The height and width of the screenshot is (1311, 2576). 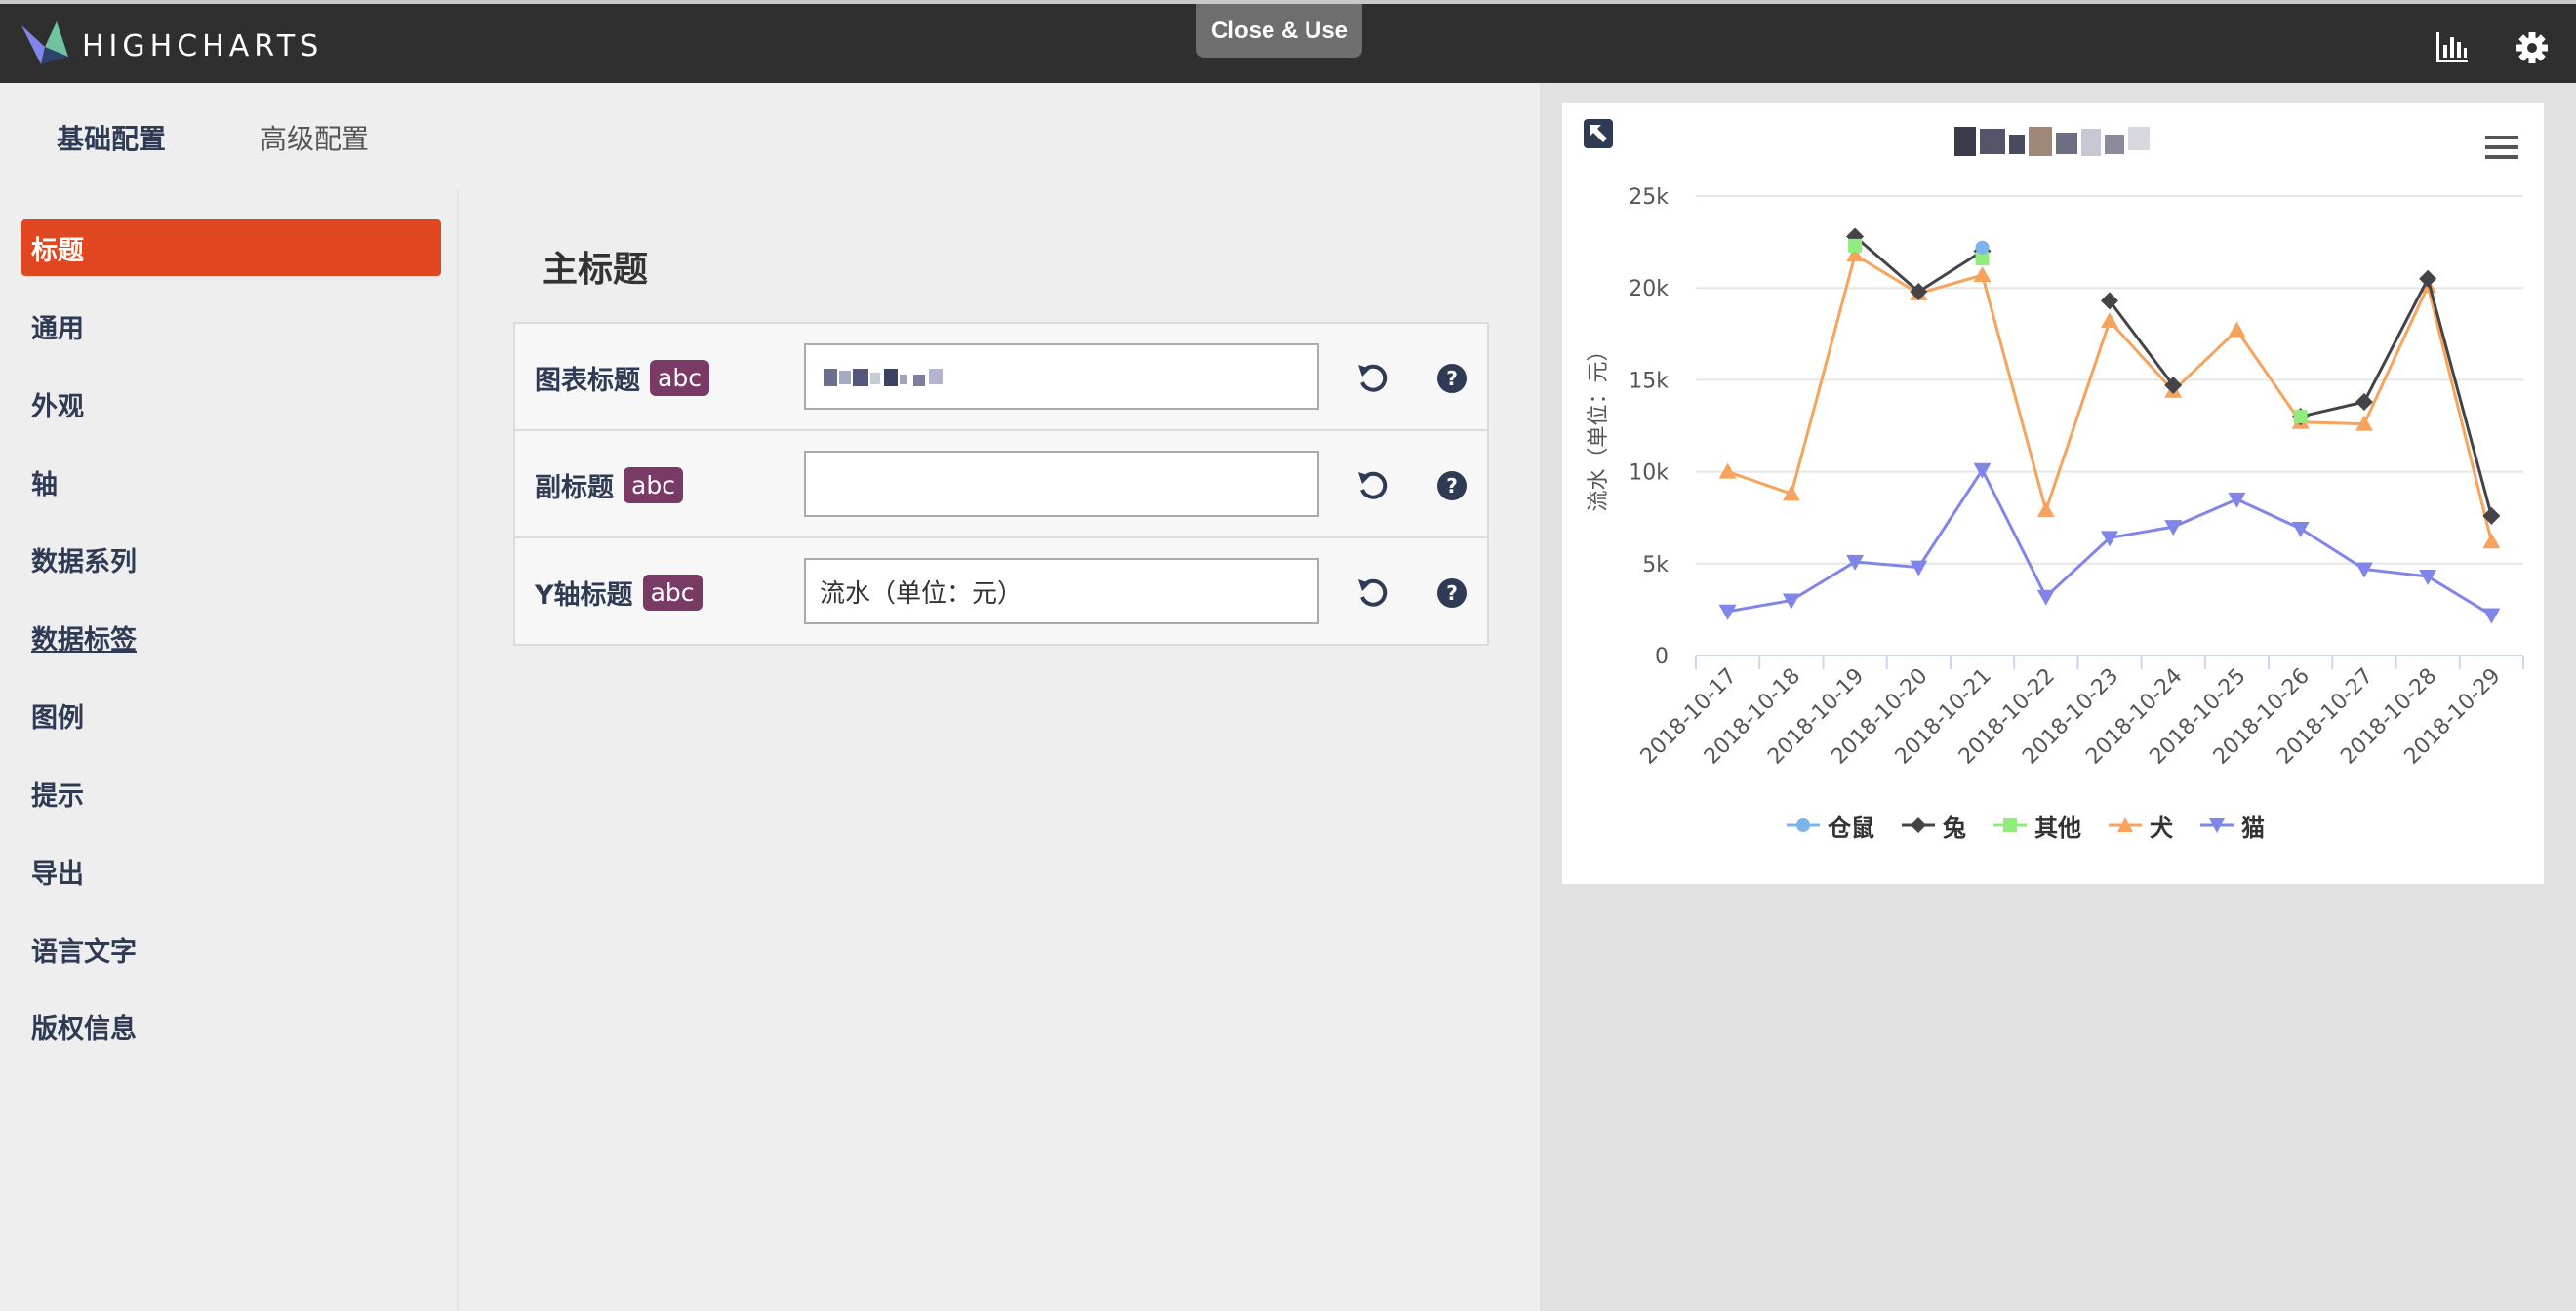 I want to click on sidebar-item-export: 导出, so click(x=231, y=871).